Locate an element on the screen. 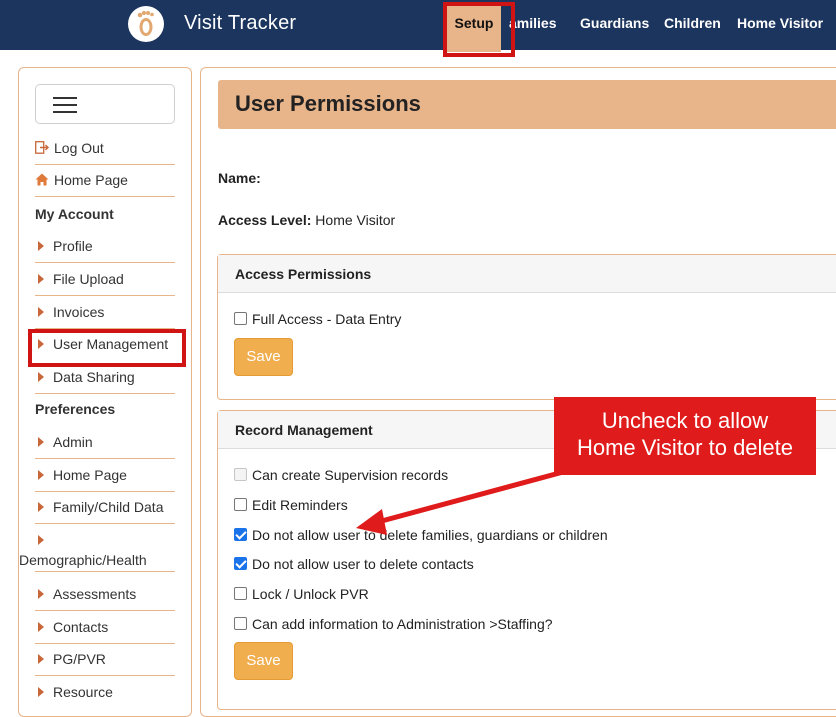  annotation-arrow-icon is located at coordinates (467, 500).